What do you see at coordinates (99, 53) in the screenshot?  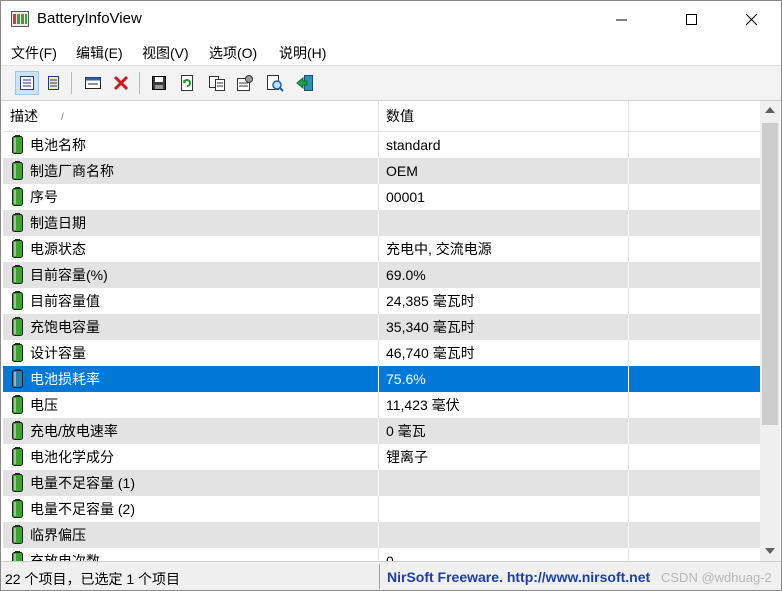 I see `menu-edit: 编辑(E)` at bounding box center [99, 53].